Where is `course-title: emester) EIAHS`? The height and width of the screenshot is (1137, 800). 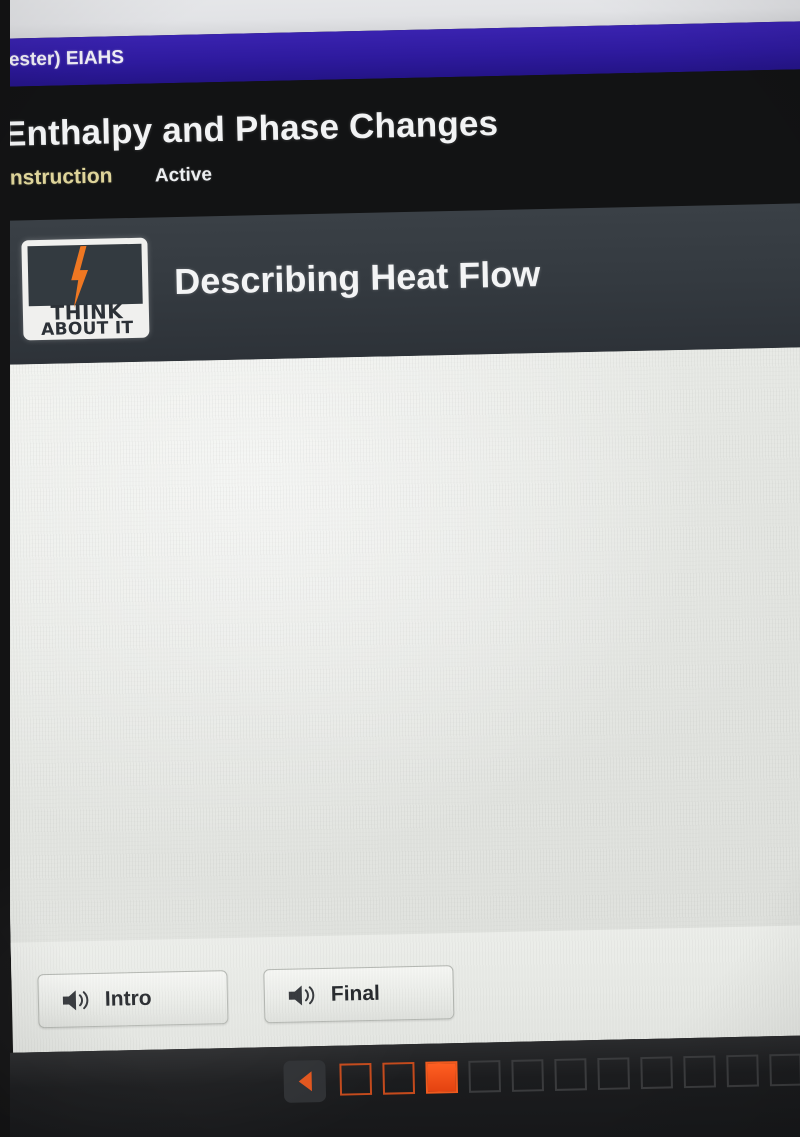
course-title: emester) EIAHS is located at coordinates (62, 59).